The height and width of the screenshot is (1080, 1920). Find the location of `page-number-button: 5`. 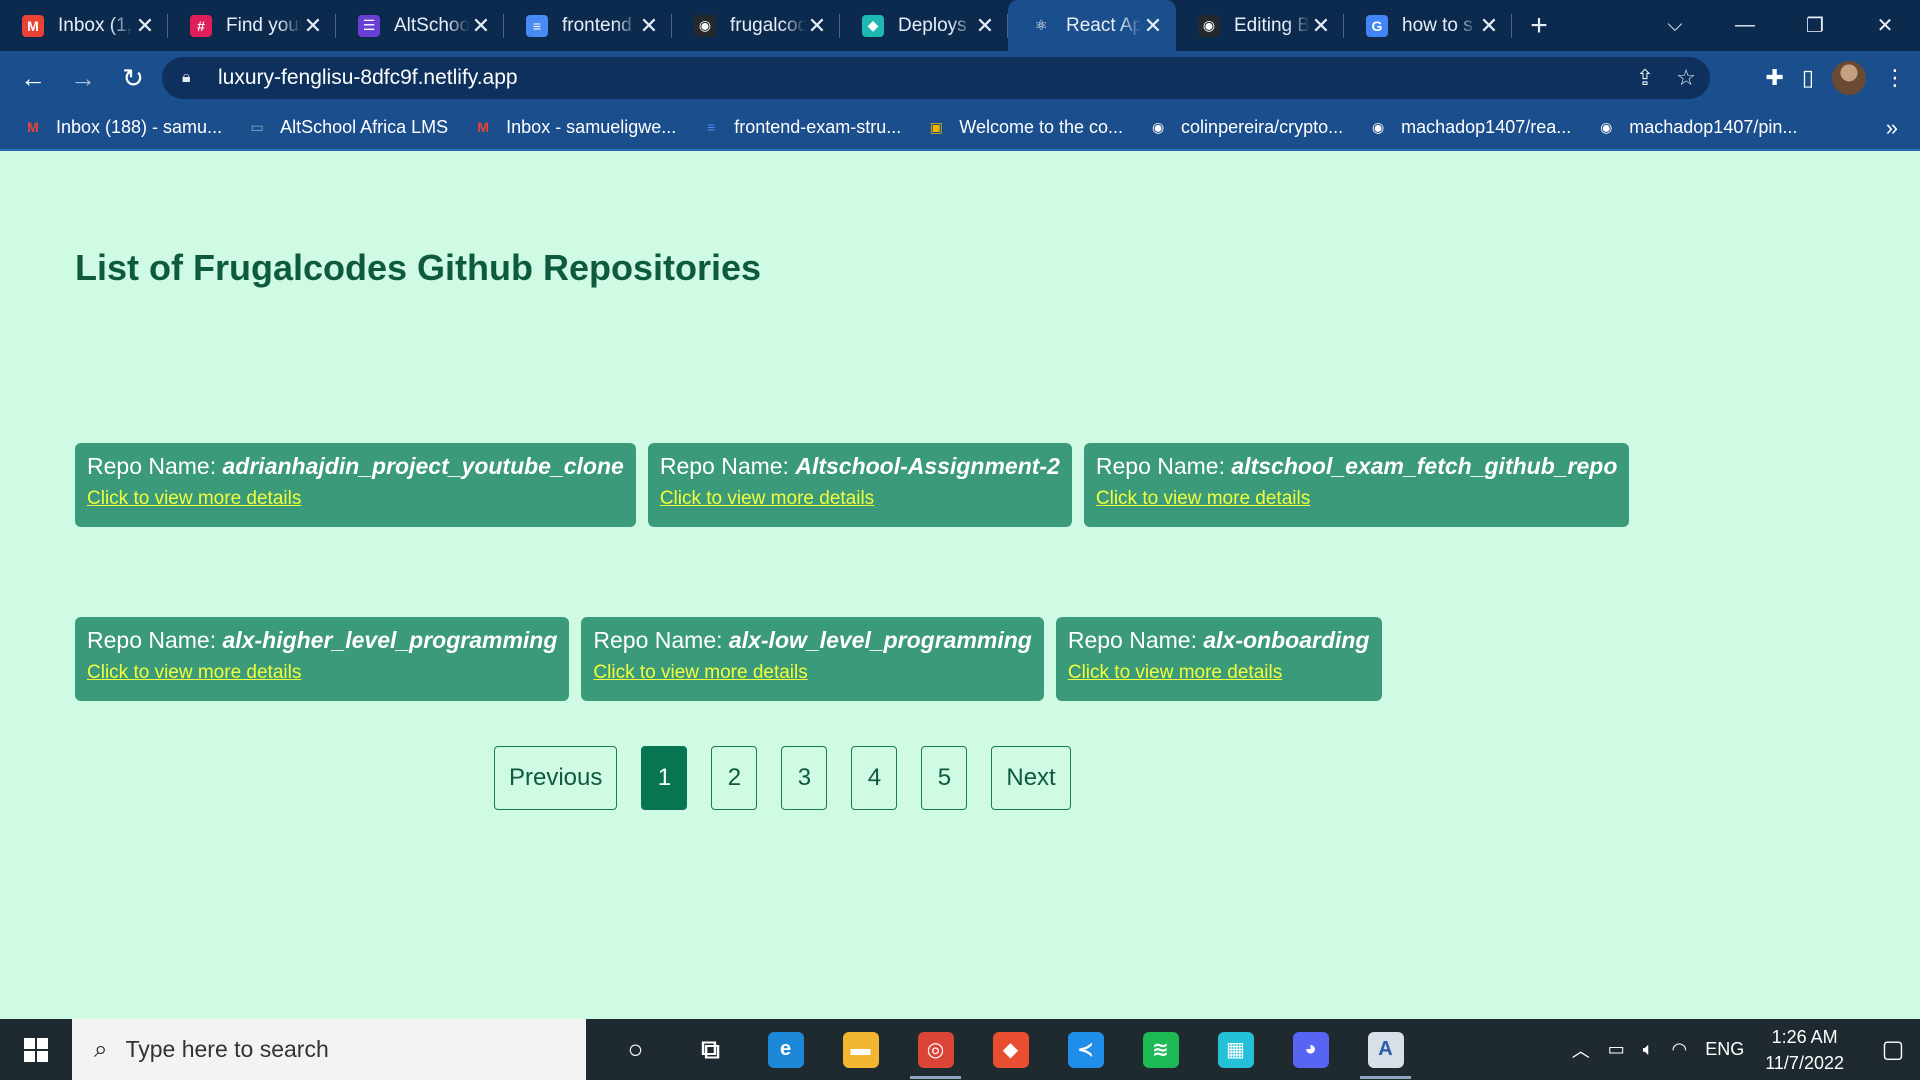

page-number-button: 5 is located at coordinates (944, 778).